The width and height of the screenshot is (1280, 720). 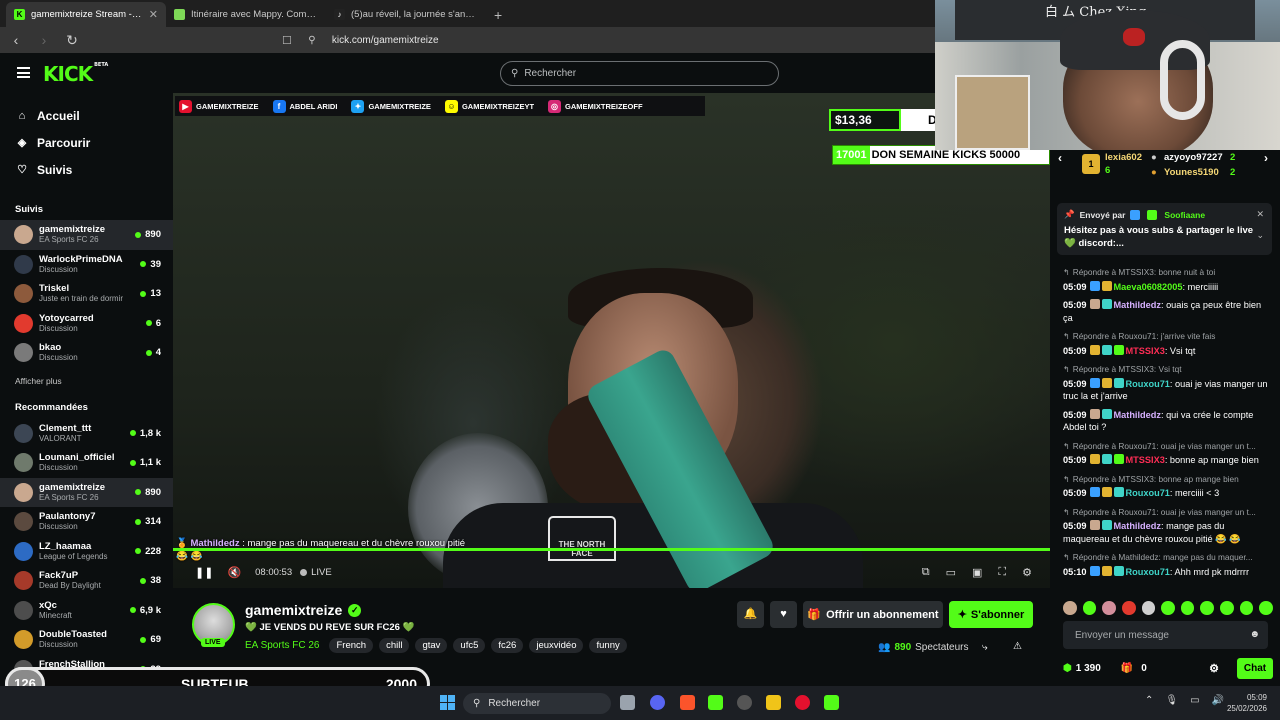 What do you see at coordinates (1255, 668) in the screenshot?
I see `chat-send-button: Chat` at bounding box center [1255, 668].